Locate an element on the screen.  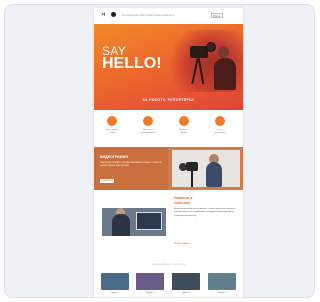
article-title: Новости и события is located at coordinates (183, 200).